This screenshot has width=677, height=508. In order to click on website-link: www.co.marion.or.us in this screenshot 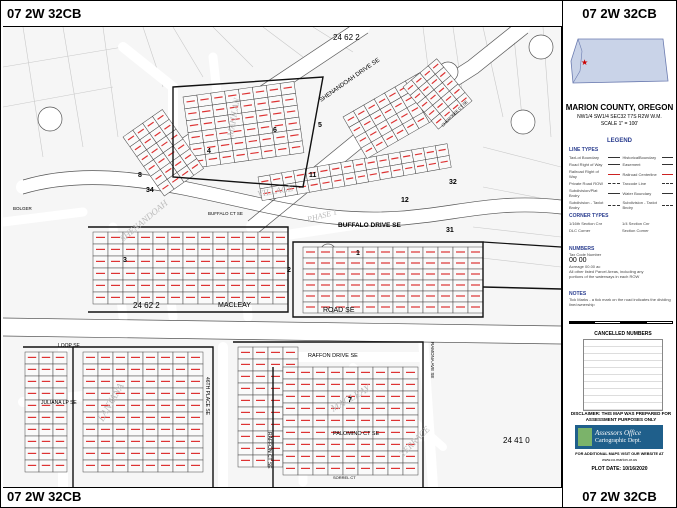, I will do `click(619, 460)`.